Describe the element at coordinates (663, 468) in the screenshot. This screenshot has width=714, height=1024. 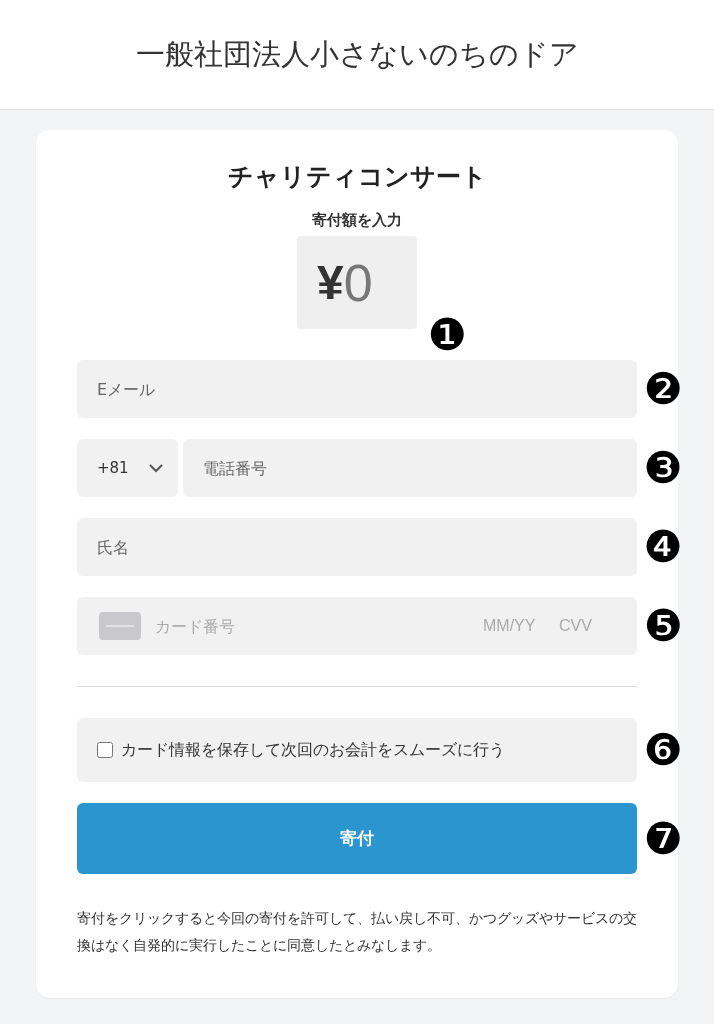
I see `number-marker: ❸` at that location.